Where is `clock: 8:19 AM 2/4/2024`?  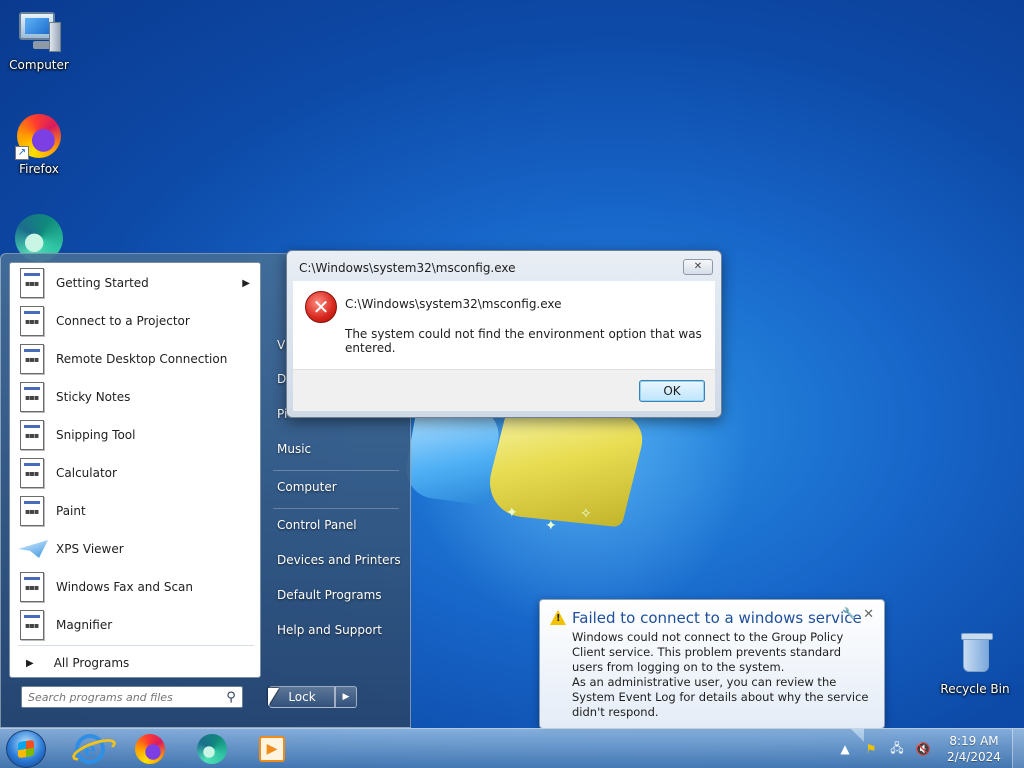 clock: 8:19 AM 2/4/2024 is located at coordinates (974, 749).